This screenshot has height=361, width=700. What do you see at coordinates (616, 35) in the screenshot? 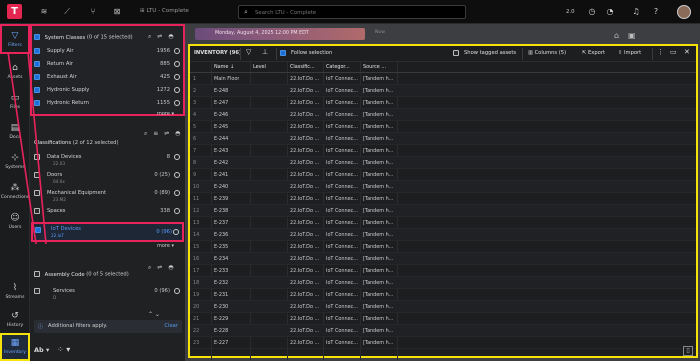
I see `home-icon: ⌂` at bounding box center [616, 35].